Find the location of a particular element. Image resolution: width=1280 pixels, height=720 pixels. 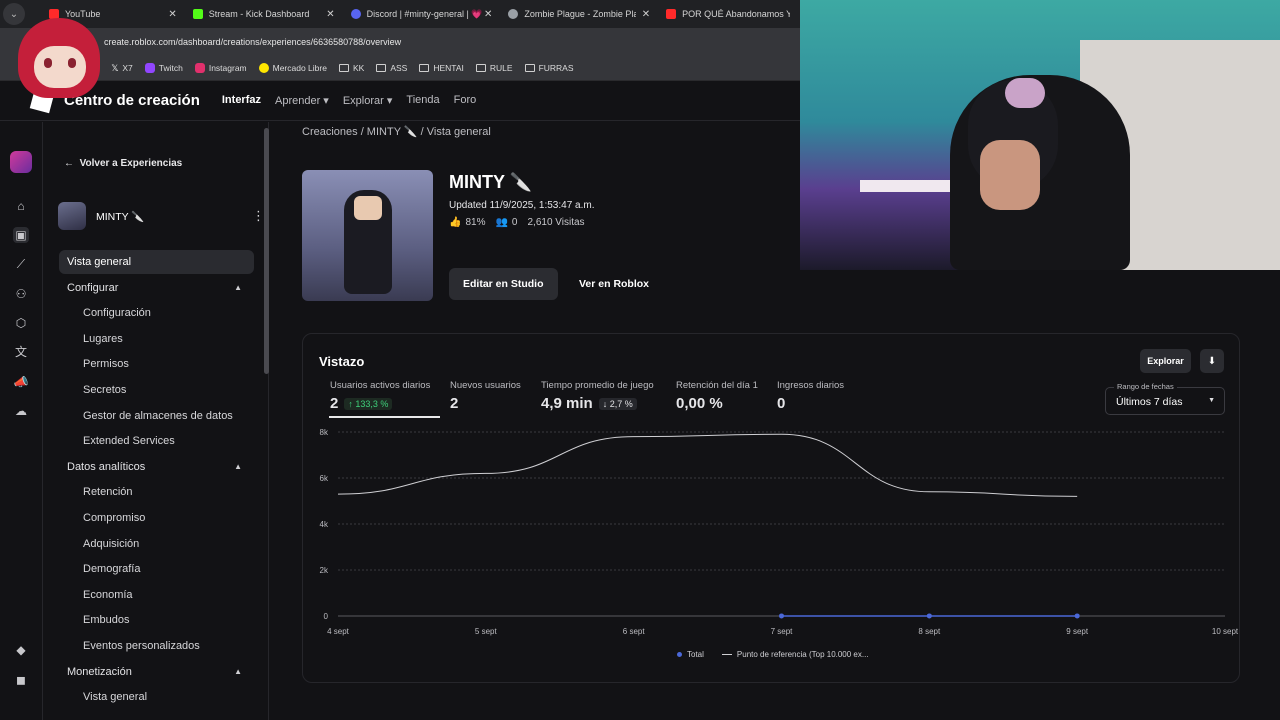

sidebar-item: Permisos is located at coordinates (165, 364).